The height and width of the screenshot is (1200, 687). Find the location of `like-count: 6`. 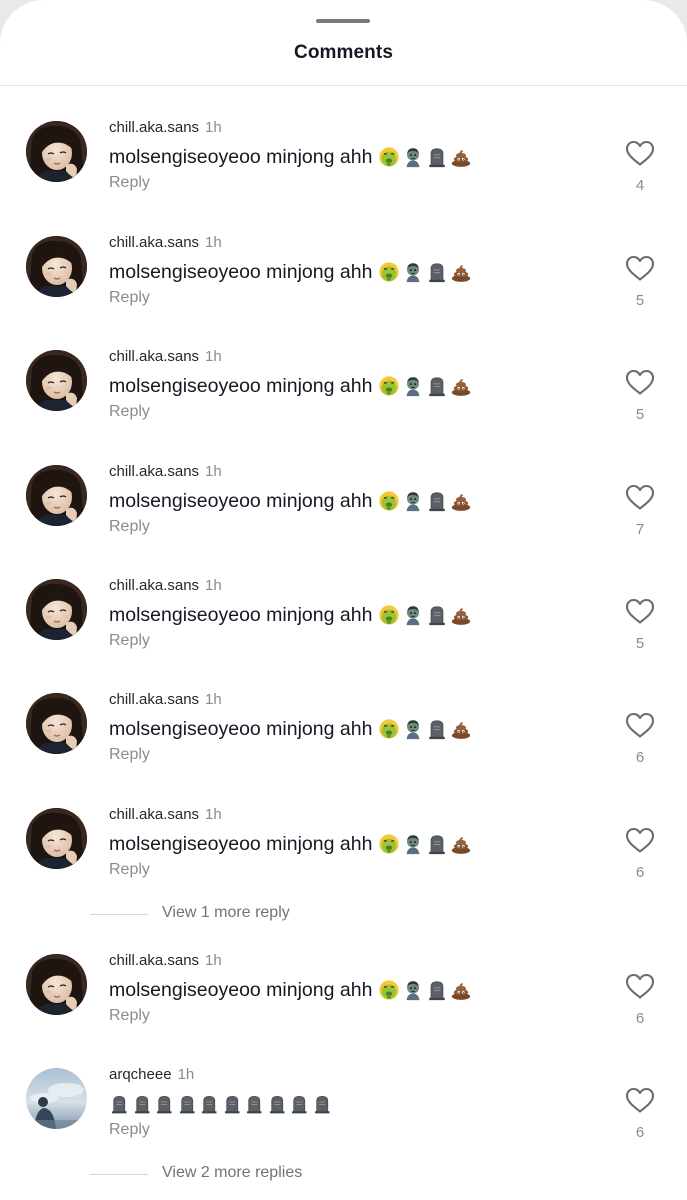

like-count: 6 is located at coordinates (640, 757).